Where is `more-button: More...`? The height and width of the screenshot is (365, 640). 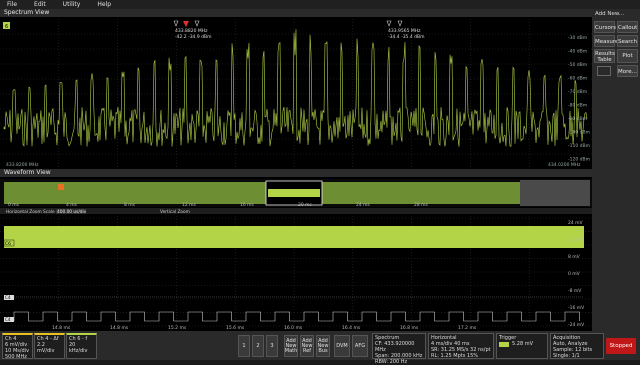
more-button: More... is located at coordinates (627, 71).